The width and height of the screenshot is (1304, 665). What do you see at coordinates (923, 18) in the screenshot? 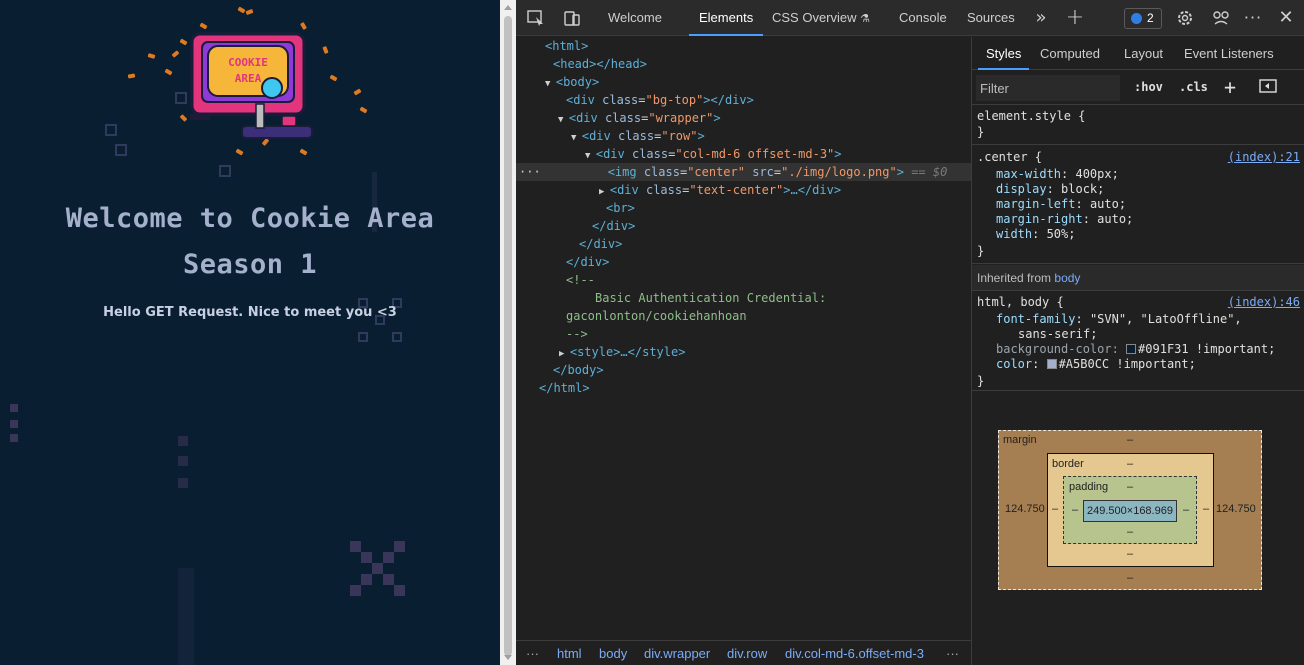
I see `tab-console: Console` at bounding box center [923, 18].